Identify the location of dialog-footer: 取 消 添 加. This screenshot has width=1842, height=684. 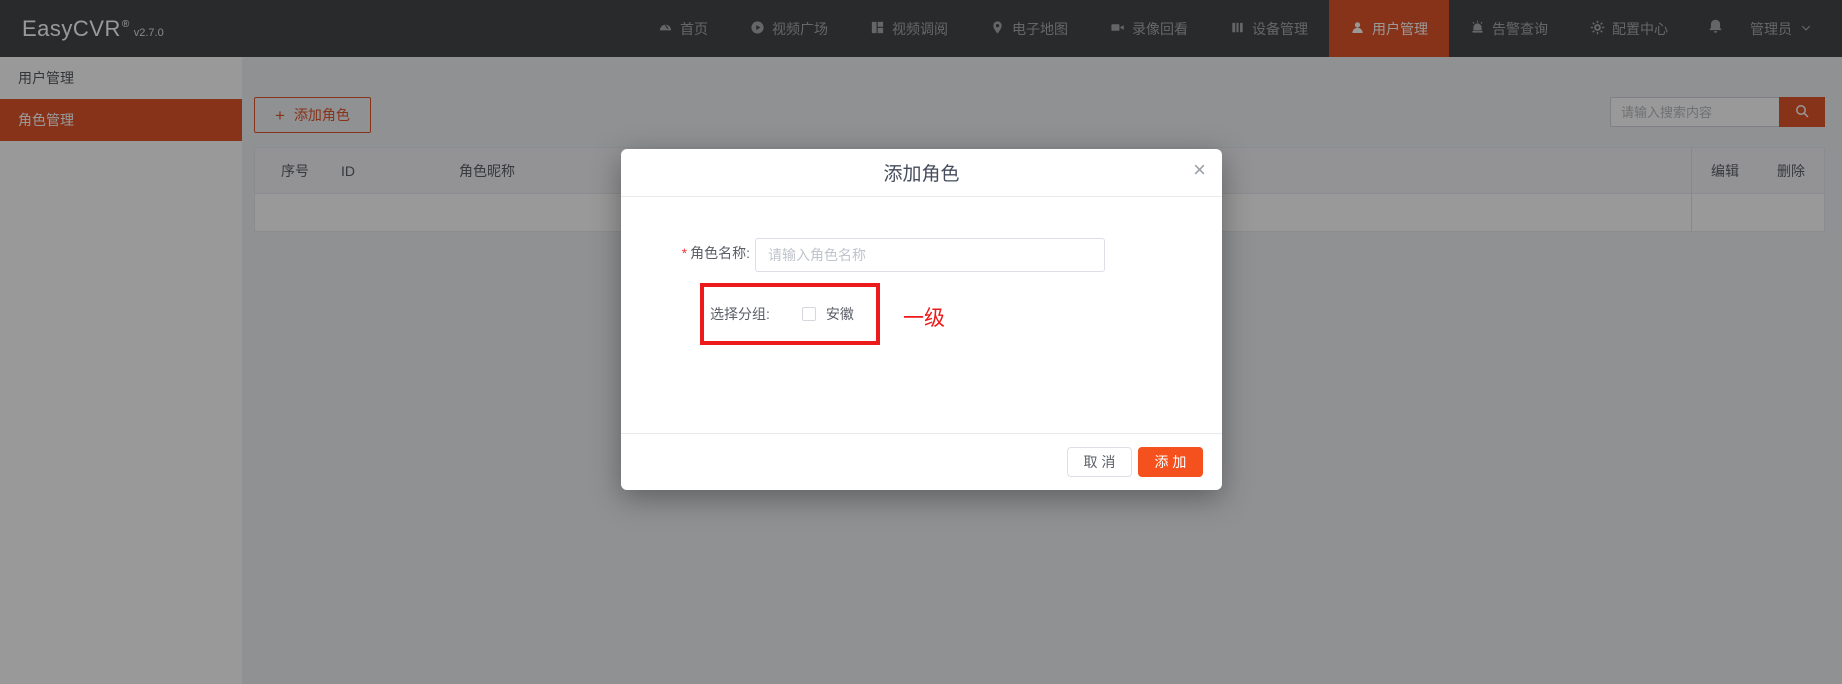
(921, 461).